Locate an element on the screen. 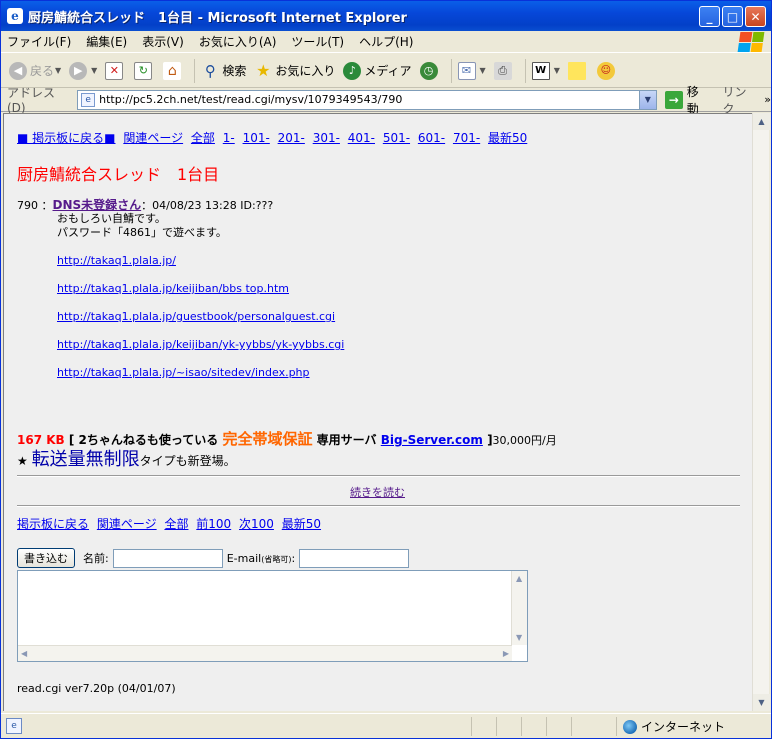 The image size is (772, 739). range-link: 601- is located at coordinates (431, 138).